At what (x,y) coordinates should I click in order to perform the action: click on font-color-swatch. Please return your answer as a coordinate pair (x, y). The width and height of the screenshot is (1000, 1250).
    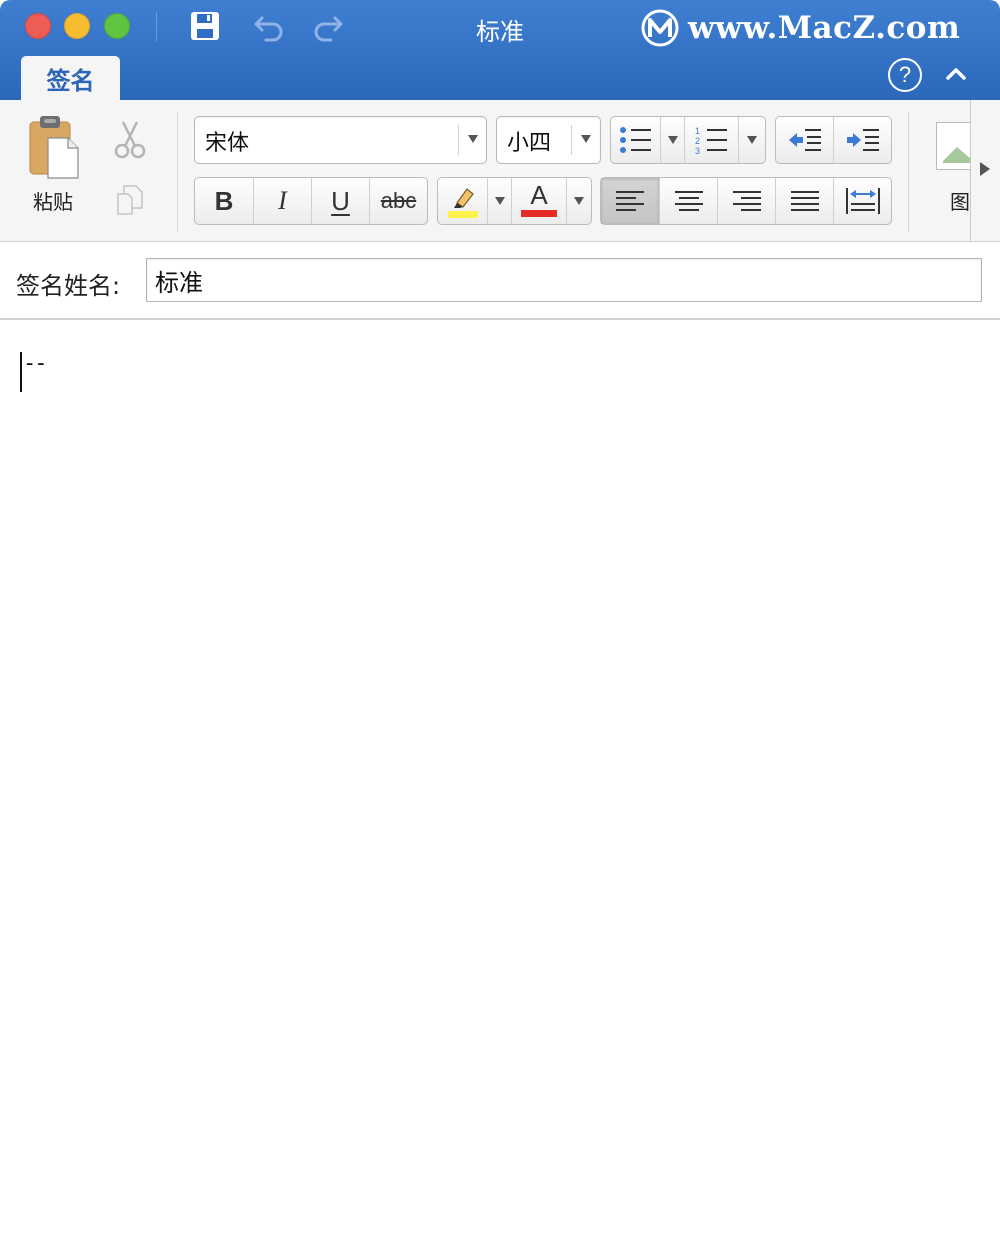
    Looking at the image, I should click on (539, 213).